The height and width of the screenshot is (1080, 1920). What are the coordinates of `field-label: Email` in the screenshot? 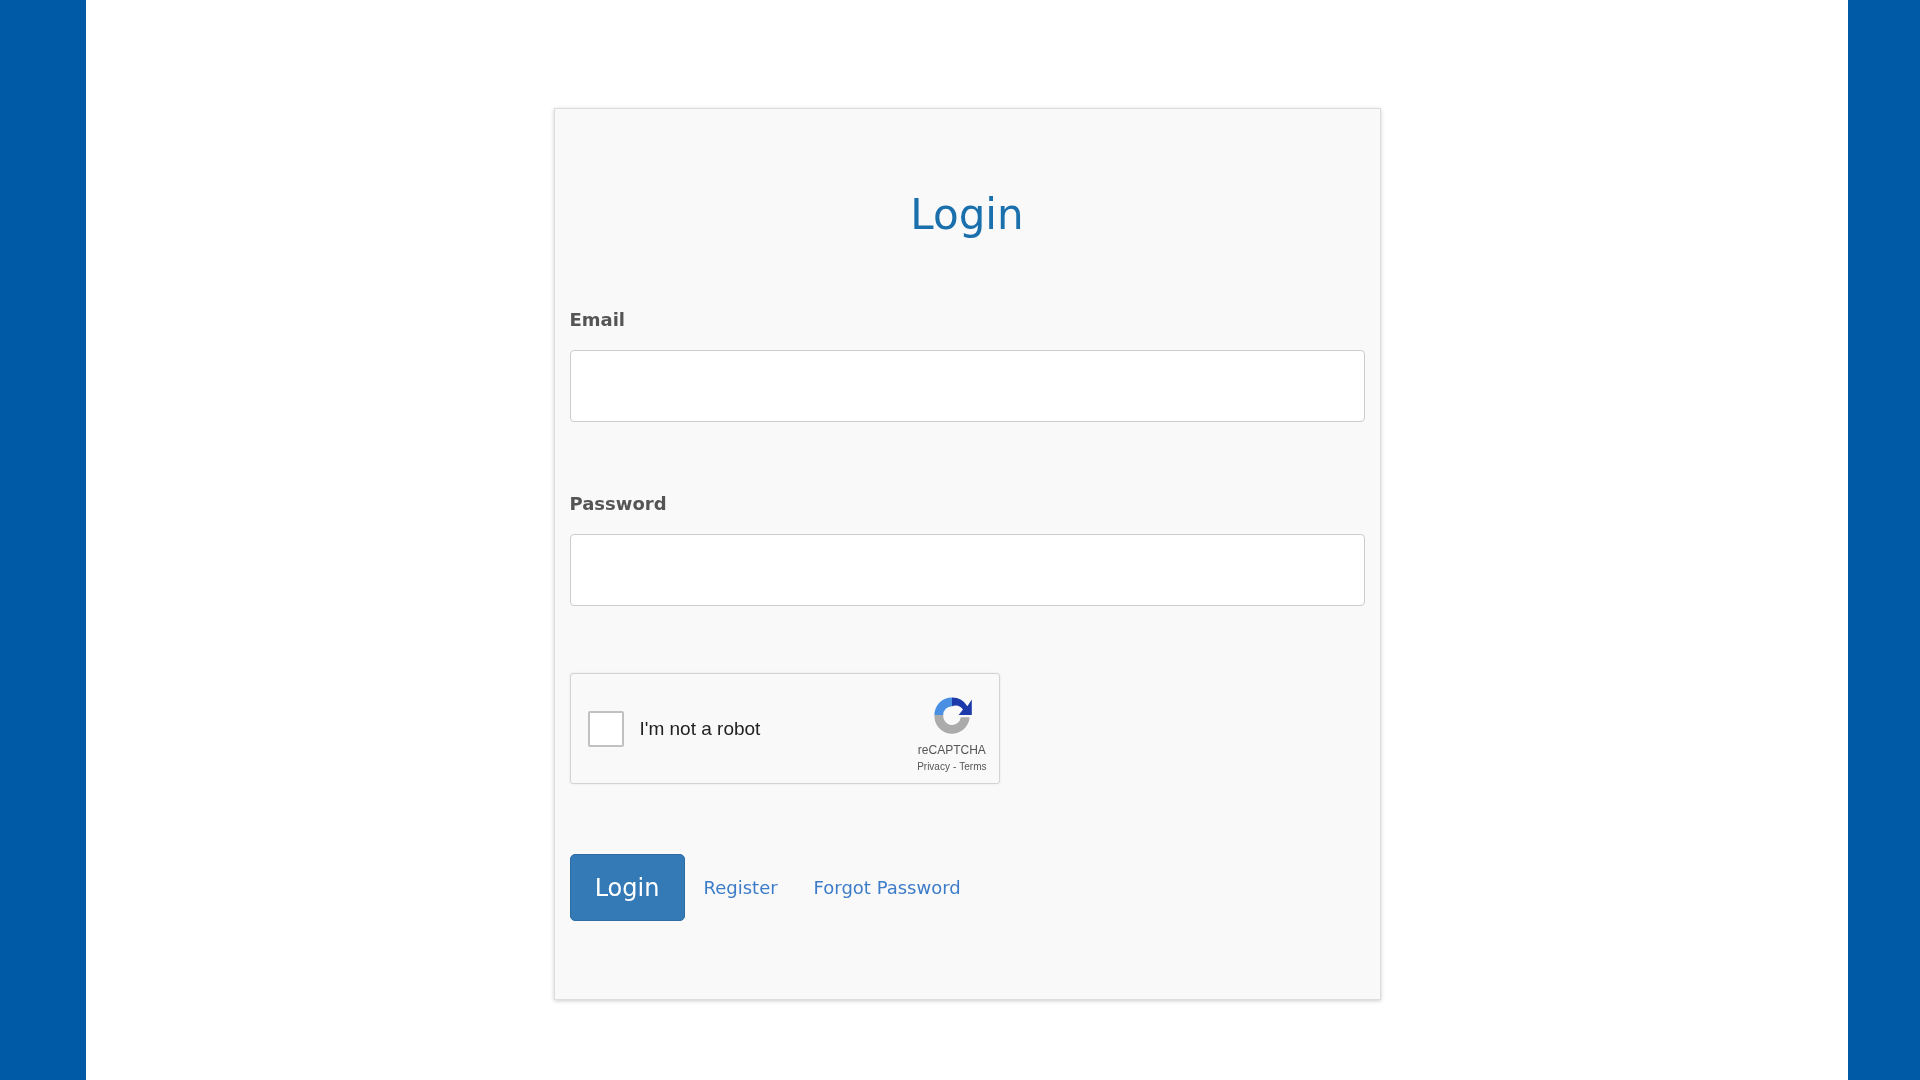 It's located at (597, 320).